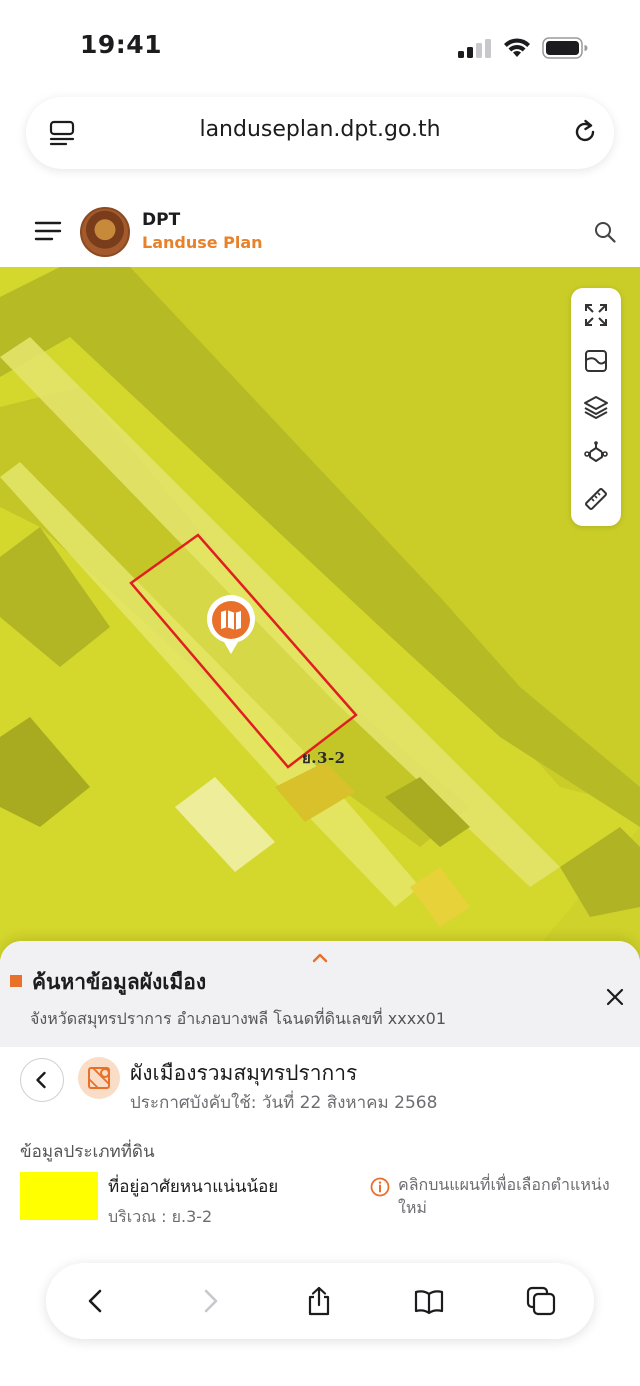  Describe the element at coordinates (541, 1301) in the screenshot. I see `tabs-icon` at that location.